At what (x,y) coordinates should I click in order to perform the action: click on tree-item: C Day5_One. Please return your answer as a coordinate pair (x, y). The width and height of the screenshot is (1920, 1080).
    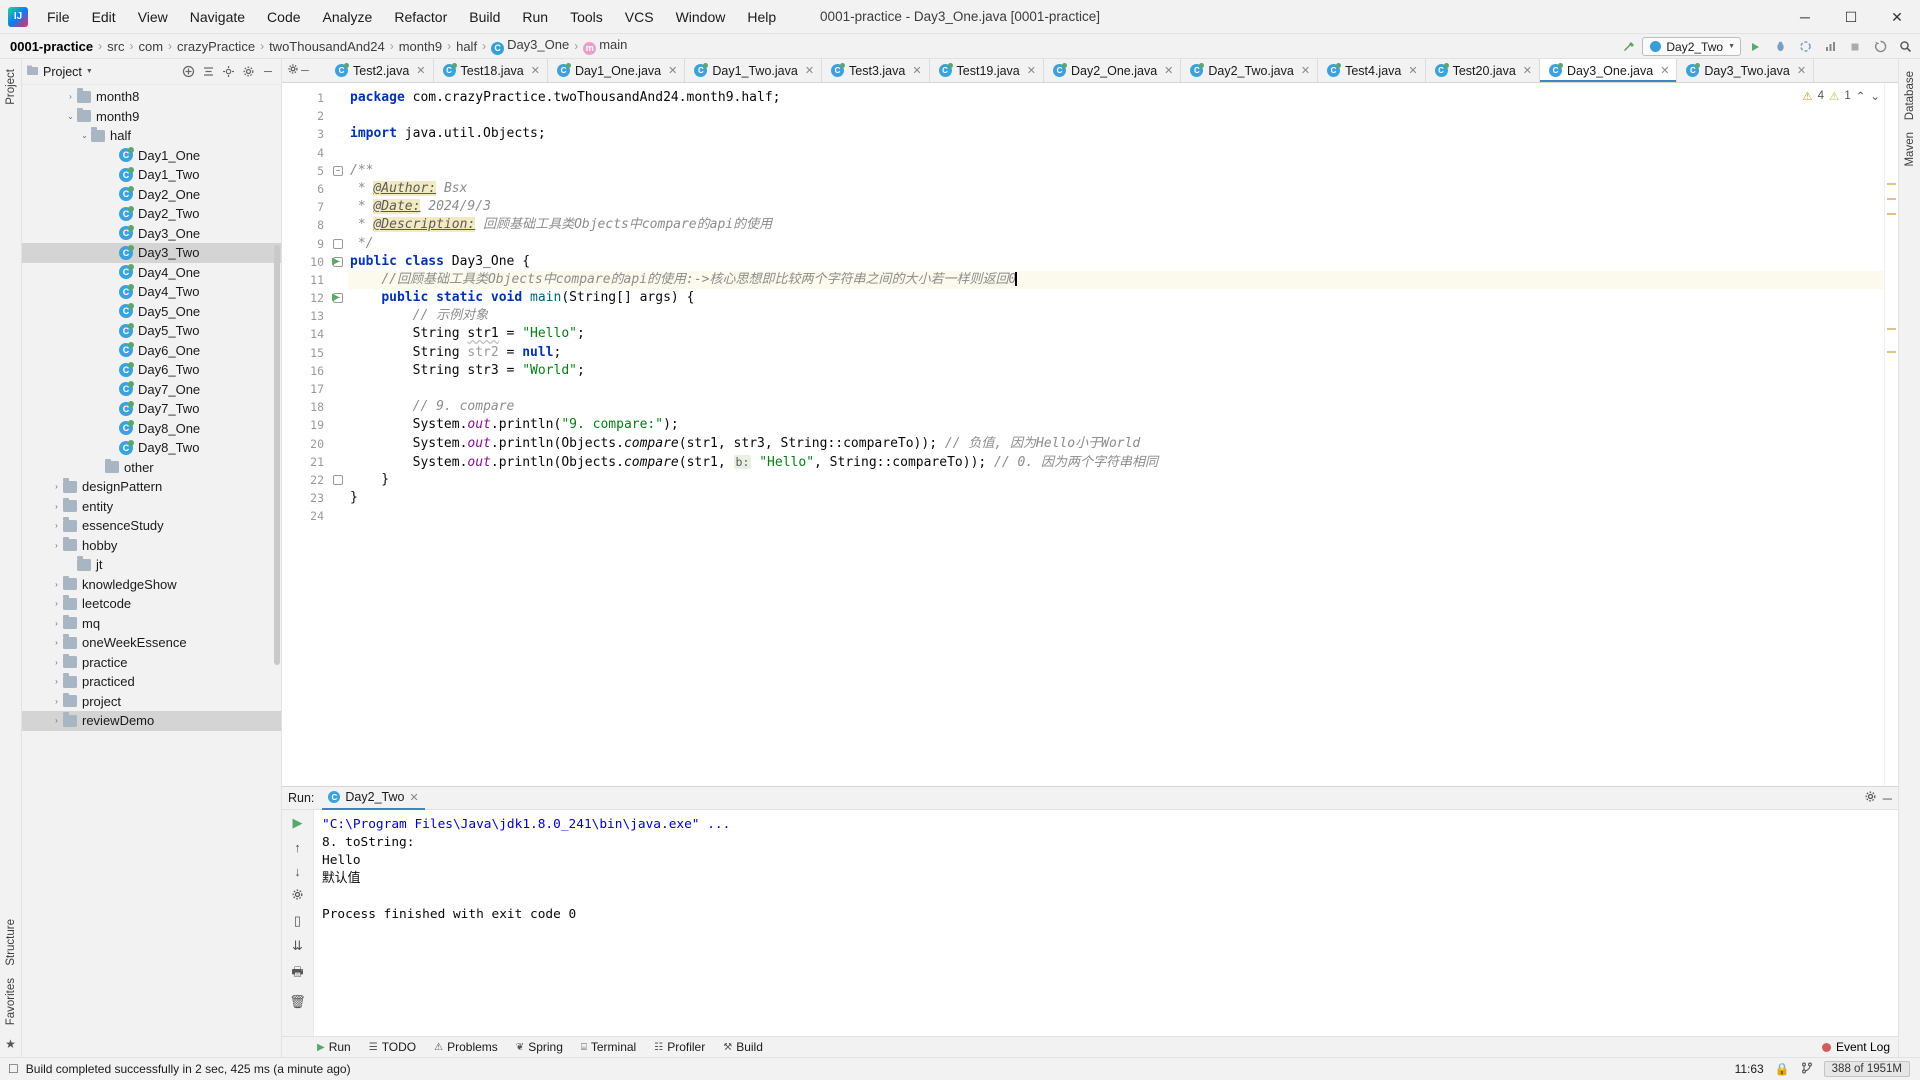
    Looking at the image, I should click on (151, 312).